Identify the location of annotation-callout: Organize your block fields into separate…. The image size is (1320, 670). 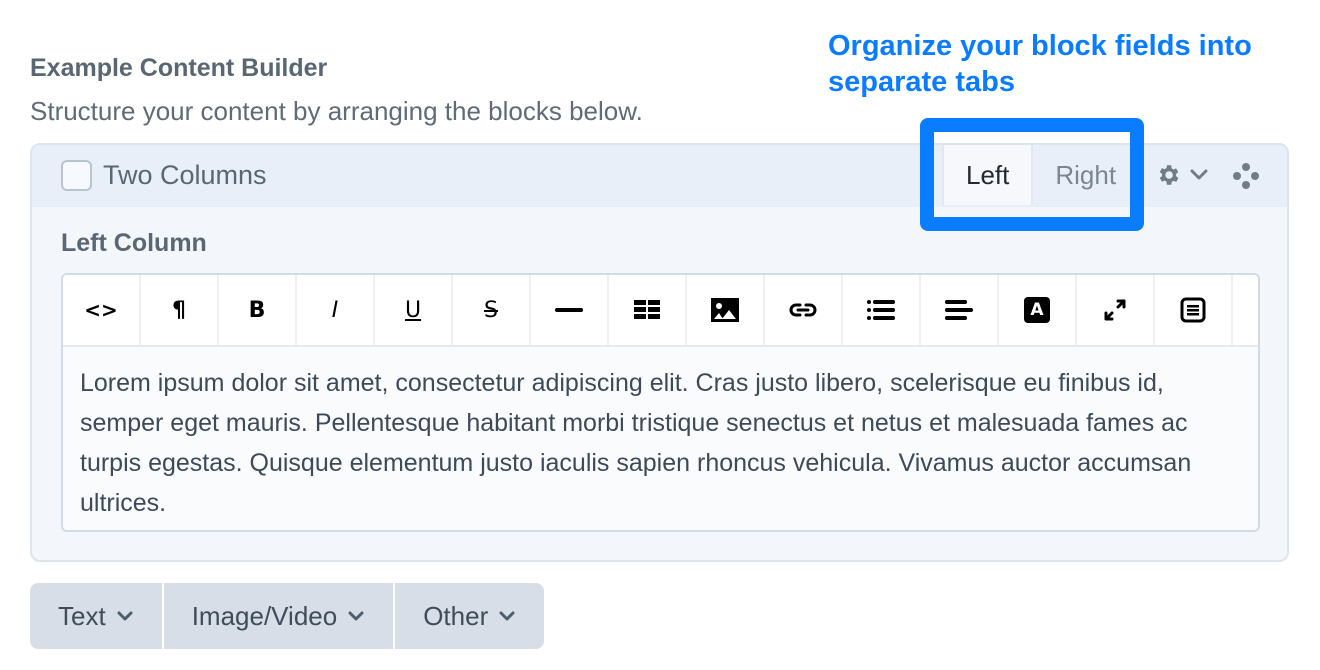
(1040, 64).